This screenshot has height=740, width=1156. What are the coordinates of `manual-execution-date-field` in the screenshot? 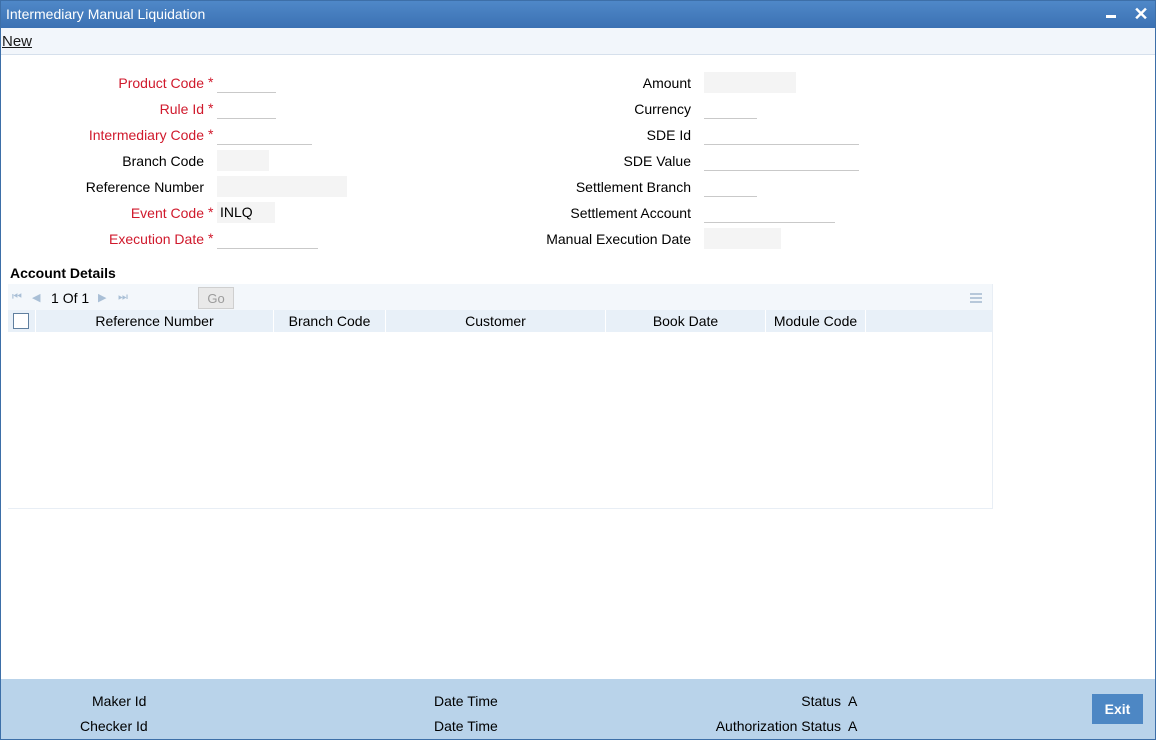 It's located at (742, 238).